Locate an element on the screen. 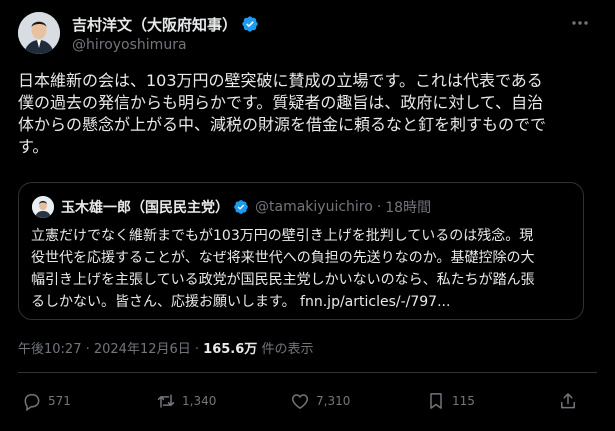 This screenshot has width=615, height=431. bookmark-icon is located at coordinates (436, 401).